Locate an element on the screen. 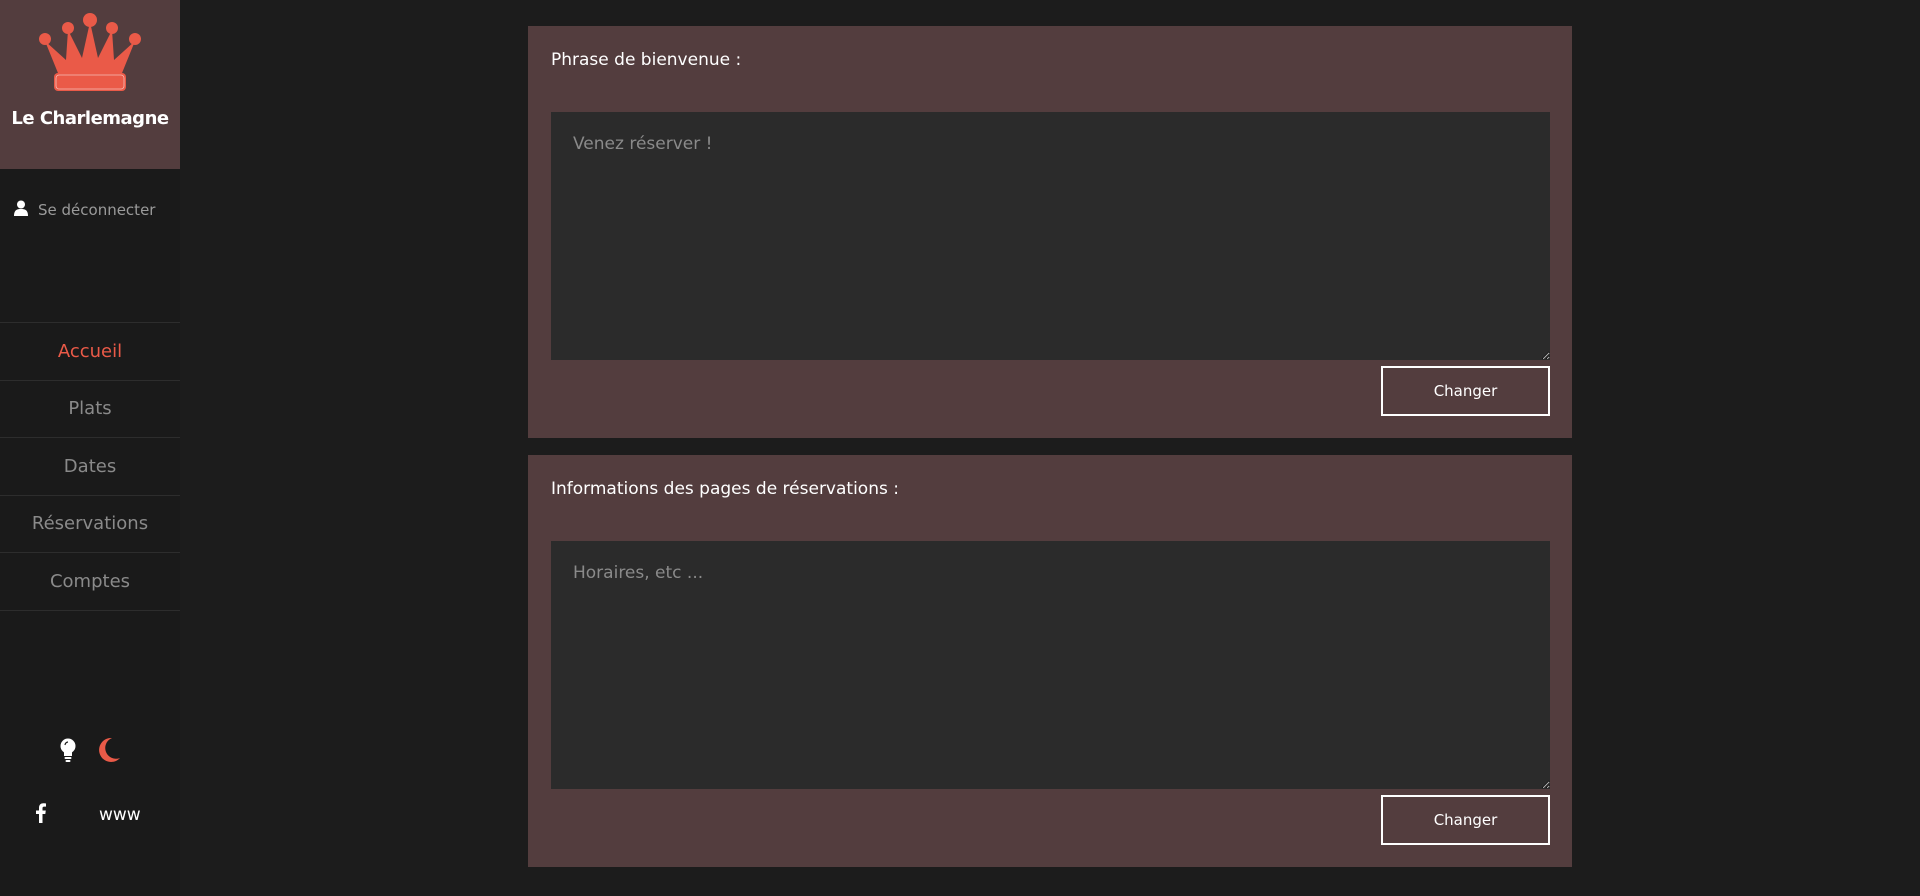 This screenshot has width=1920, height=896. brand-name: Le Charlemagne is located at coordinates (90, 118).